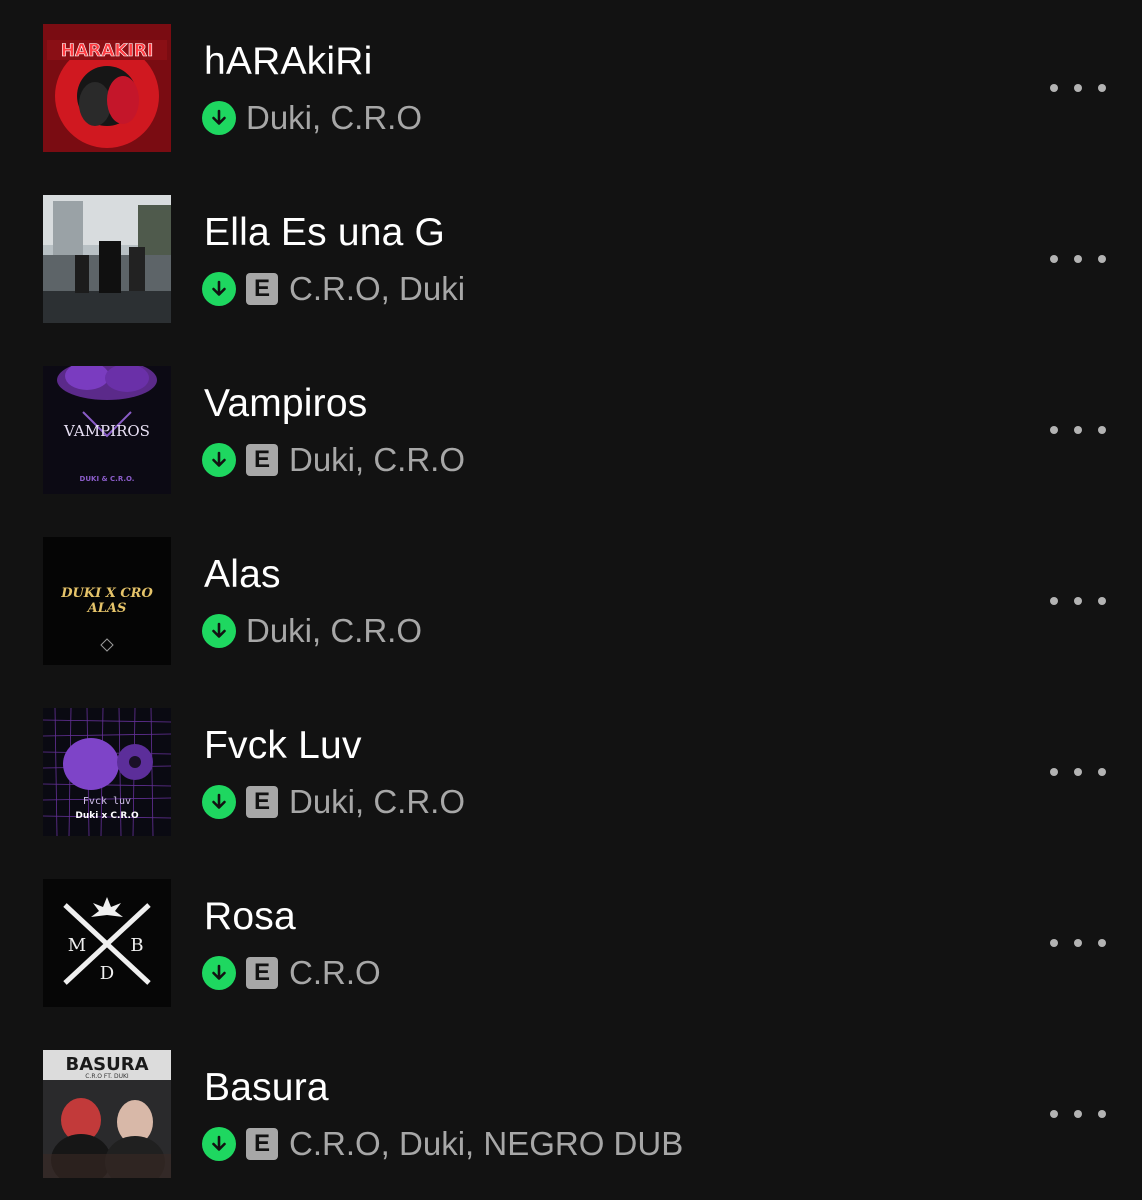 The width and height of the screenshot is (1142, 1200). Describe the element at coordinates (324, 233) in the screenshot. I see `track-title: Ella Es una G` at that location.